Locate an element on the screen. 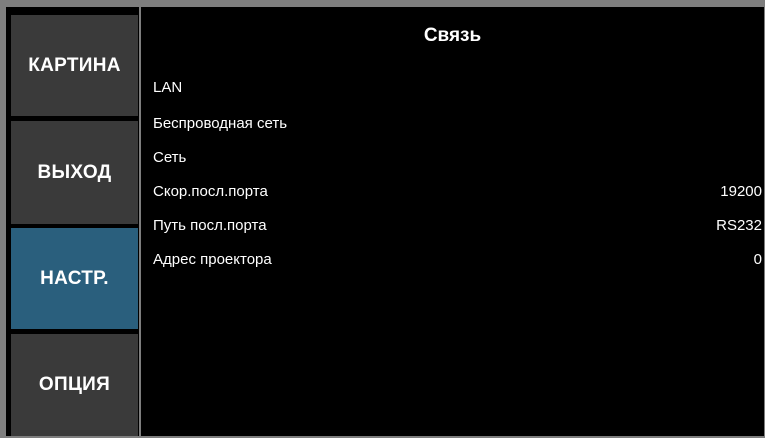 The width and height of the screenshot is (765, 438). menu-tab-label: КАРТИНА is located at coordinates (74, 65).